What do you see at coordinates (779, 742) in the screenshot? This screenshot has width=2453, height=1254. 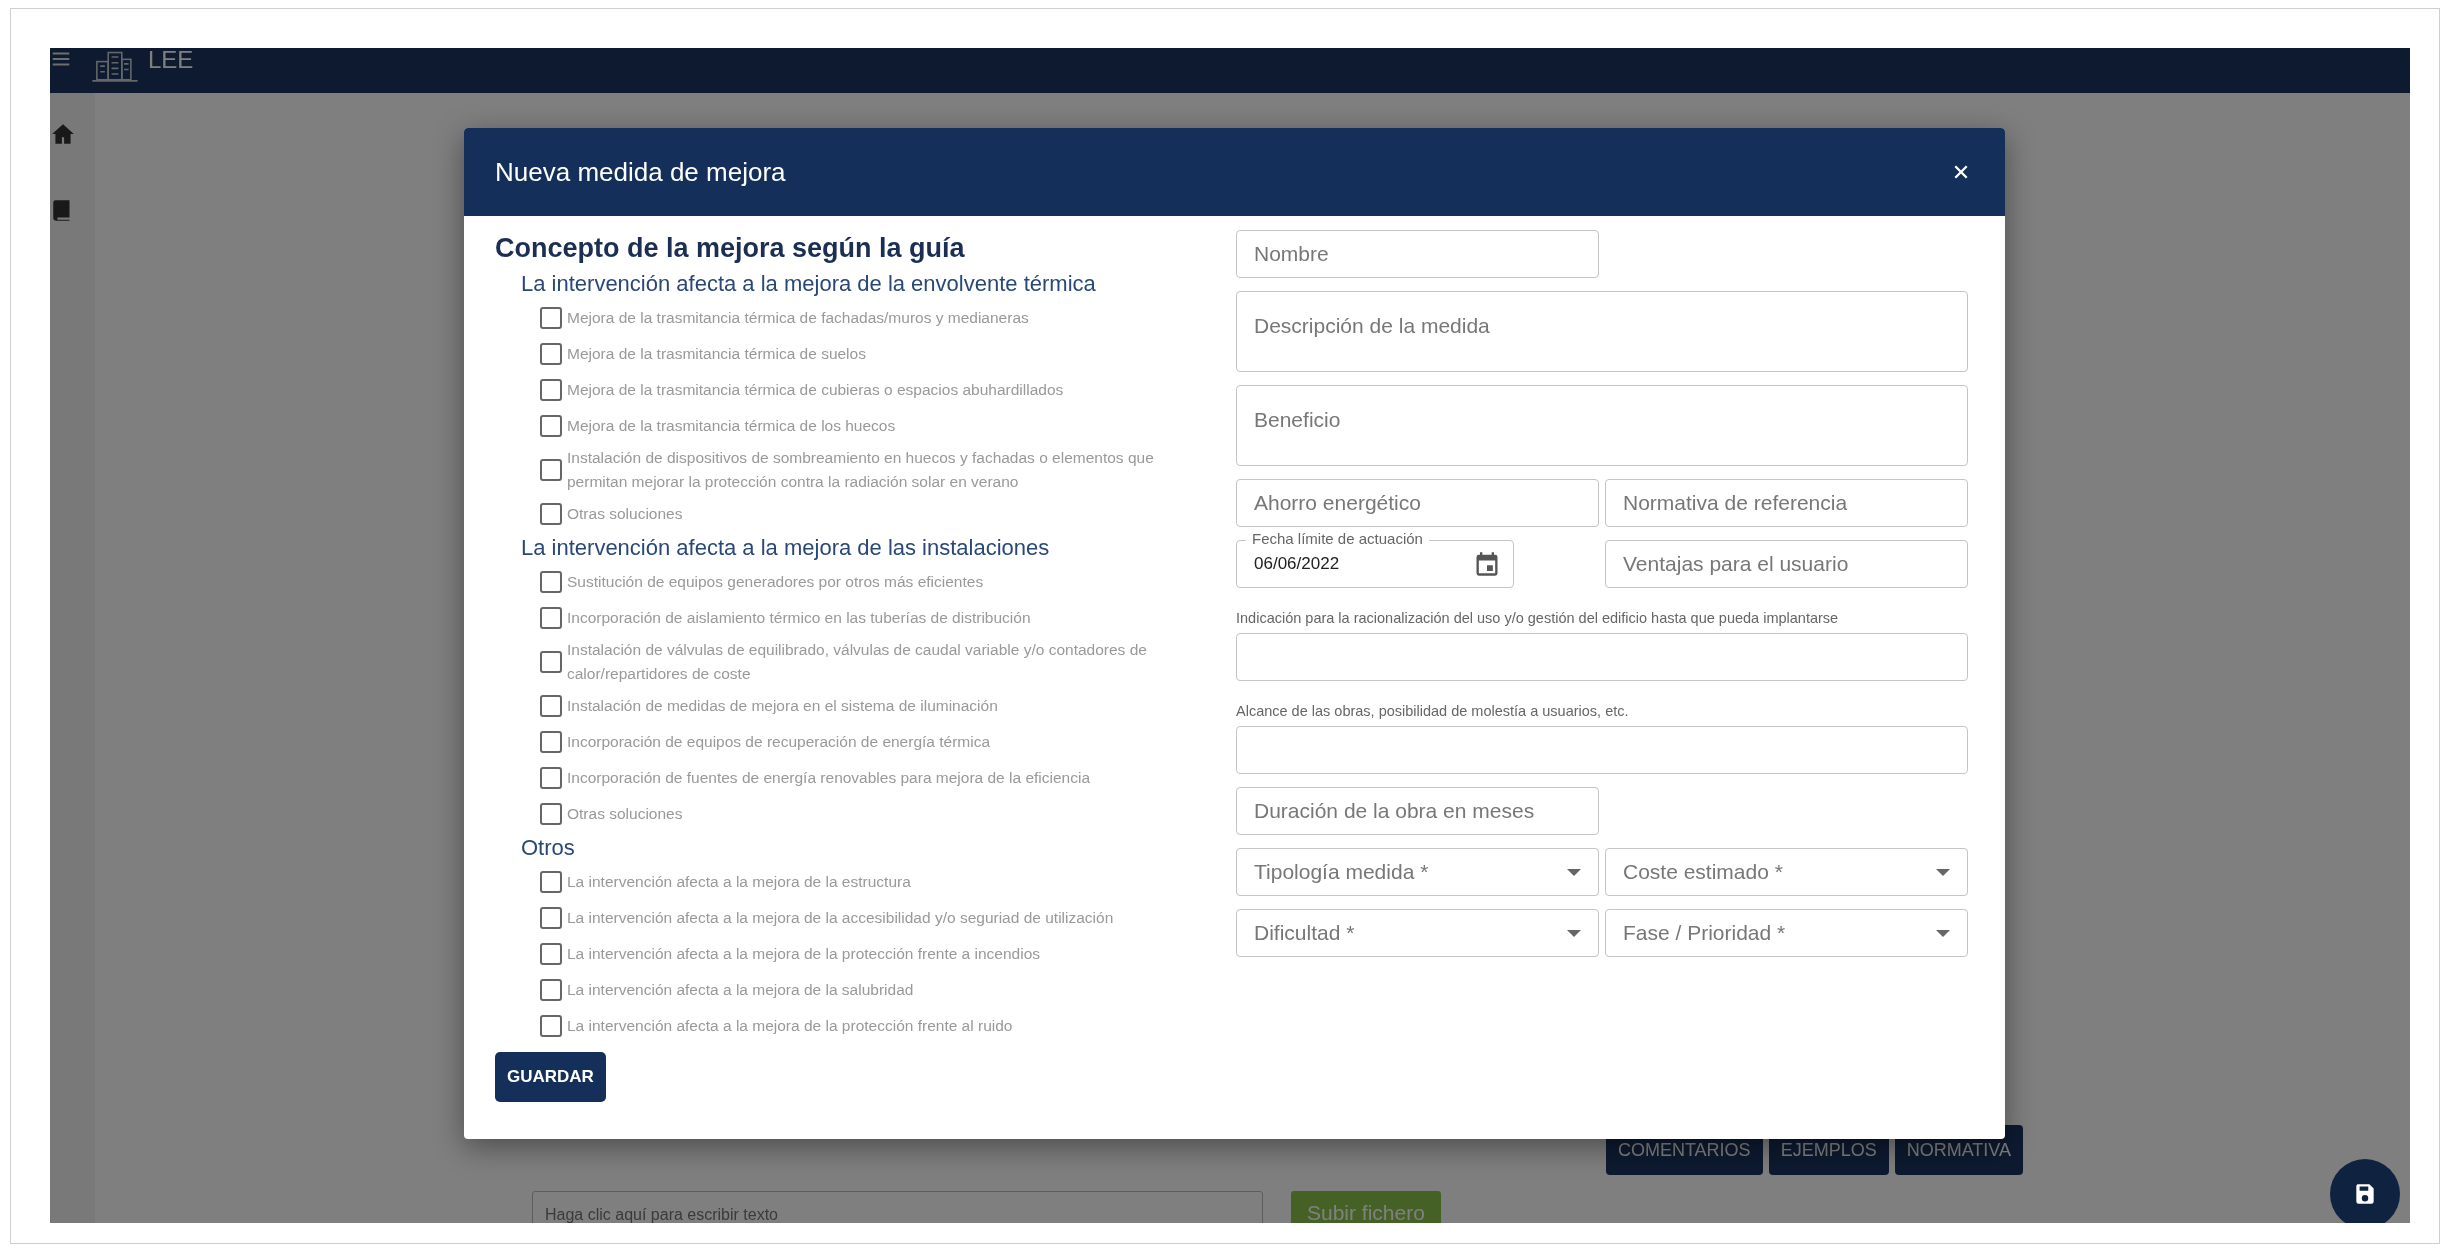 I see `option-label: Incorporación de equipos de recuperación de energía térmica` at bounding box center [779, 742].